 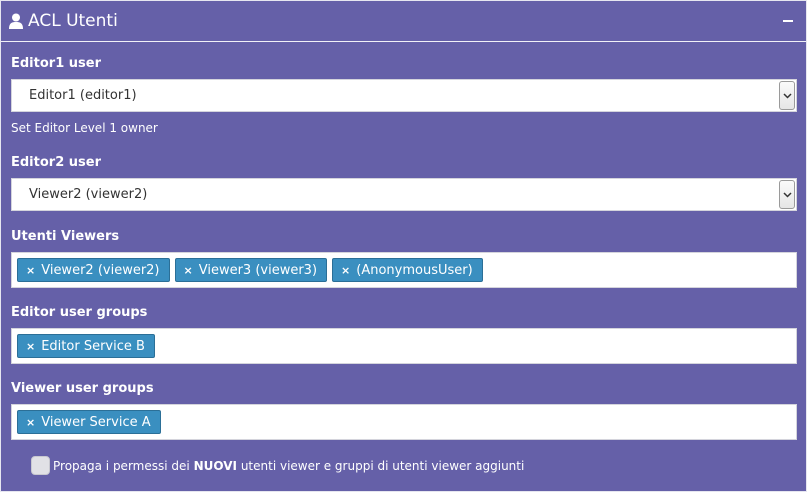 What do you see at coordinates (56, 162) in the screenshot?
I see `editor2-label: Editor2 user` at bounding box center [56, 162].